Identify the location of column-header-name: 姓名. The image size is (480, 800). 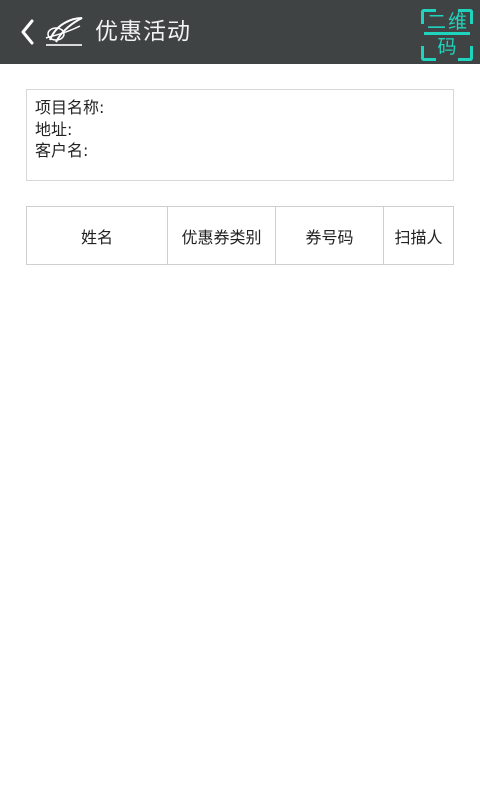
(97, 235).